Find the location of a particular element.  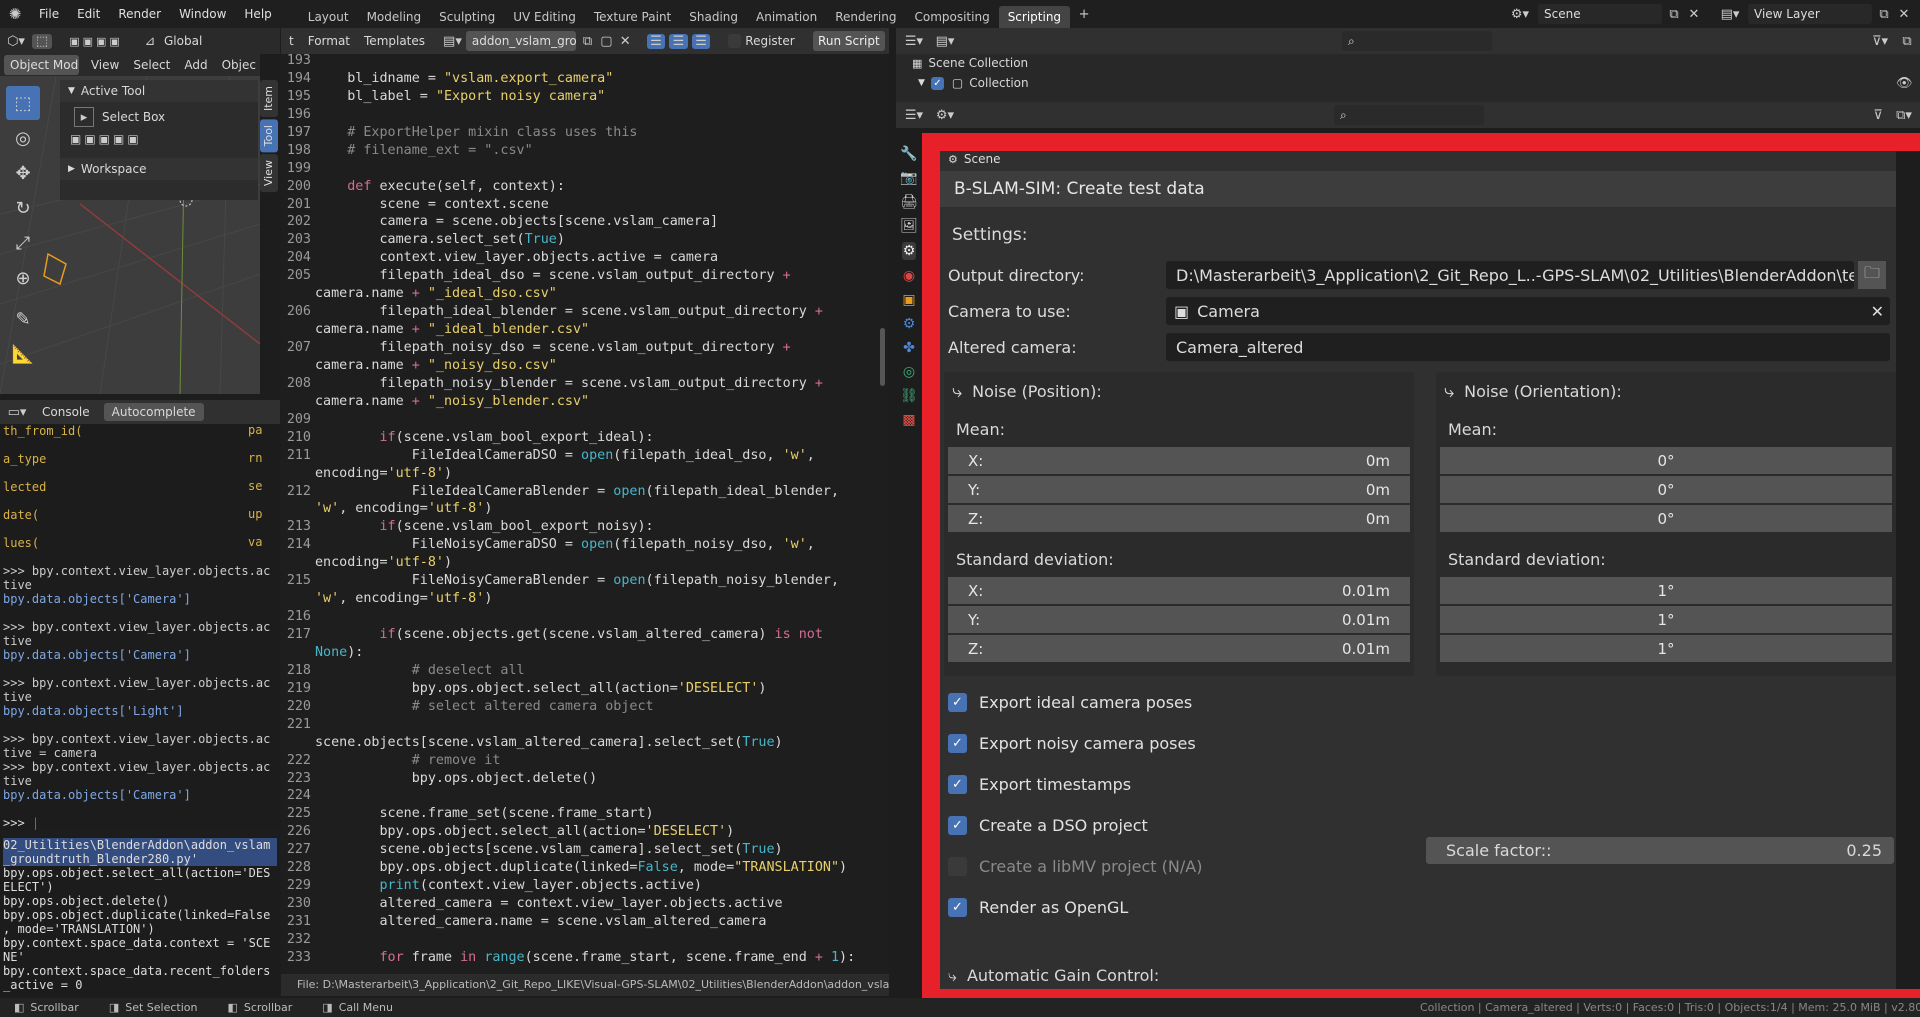

sidebar-tab-item: Item is located at coordinates (269, 99).